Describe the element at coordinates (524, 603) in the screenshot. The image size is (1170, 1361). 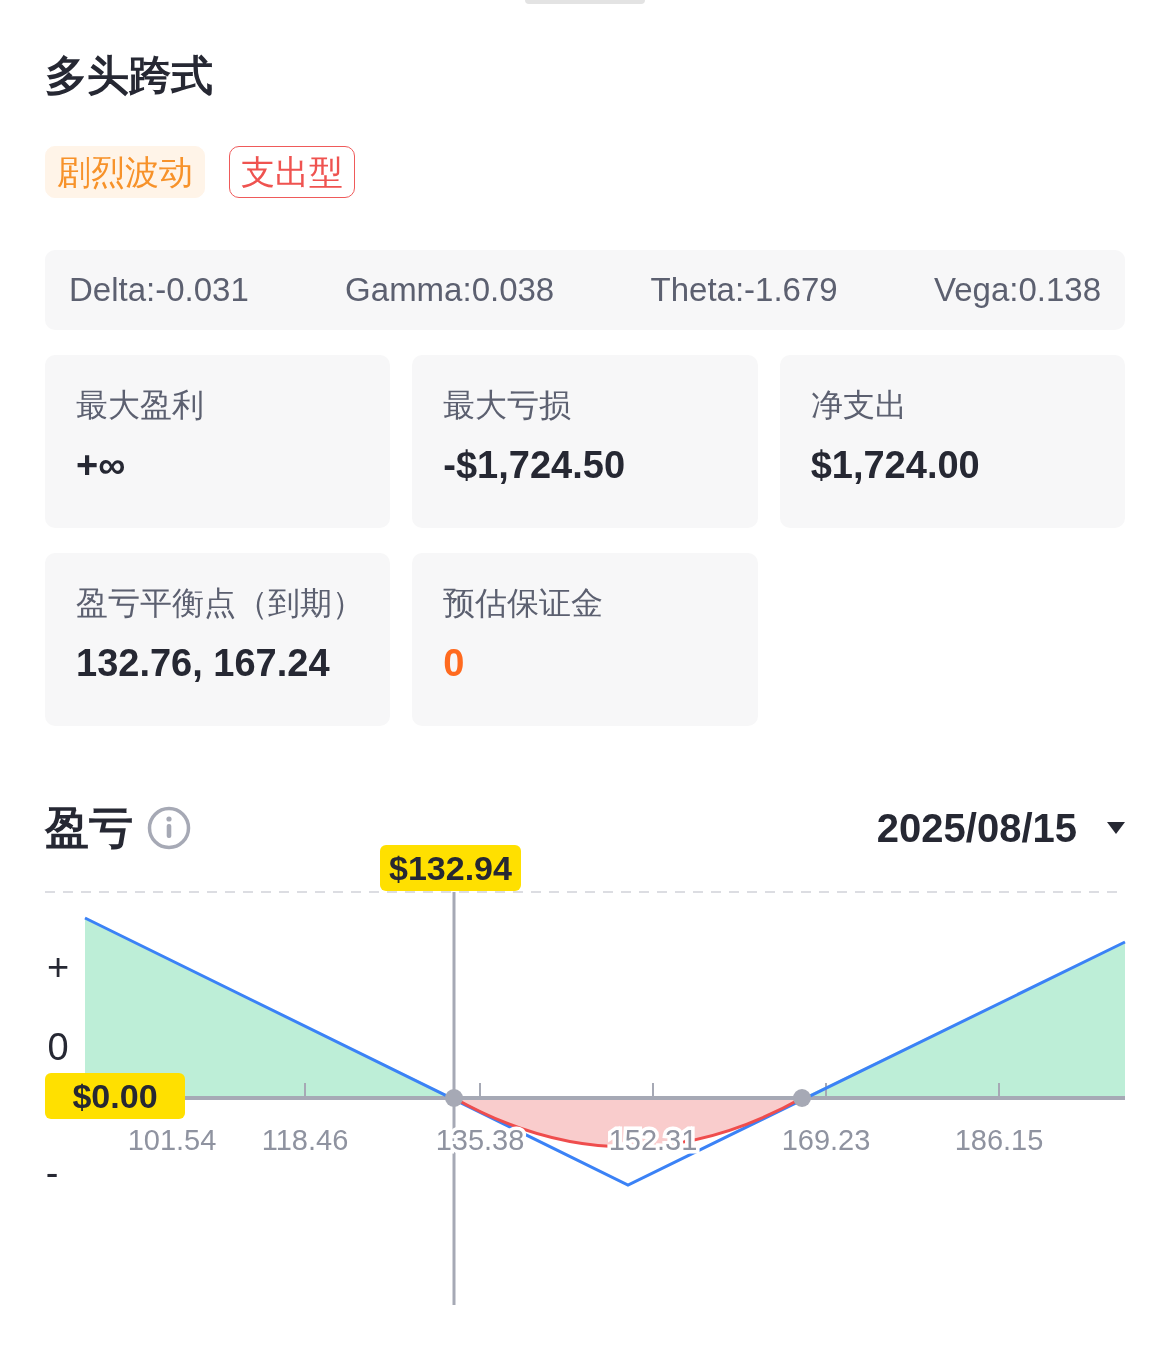
I see `metric-label: 预估保证金` at that location.